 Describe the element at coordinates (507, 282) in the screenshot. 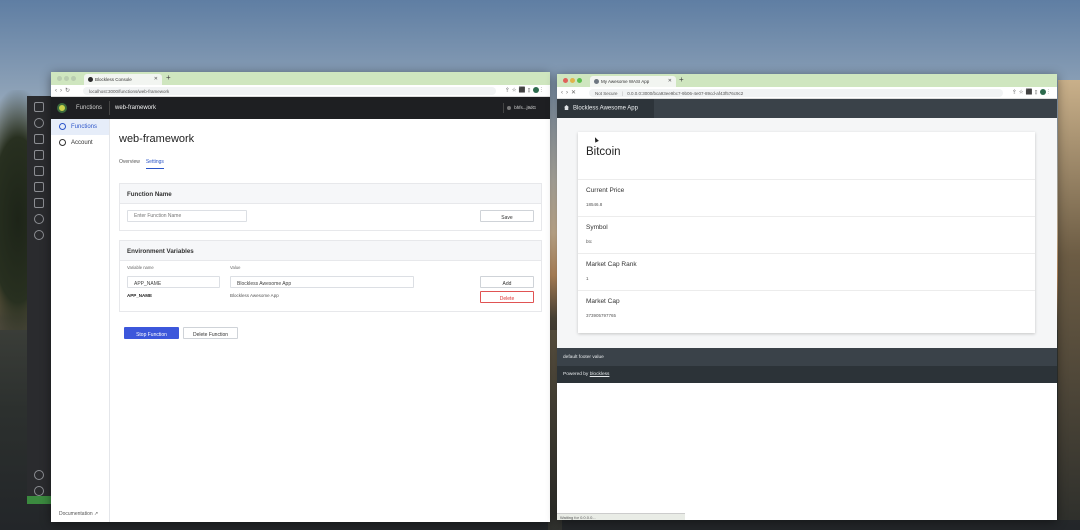

I see `add-variable-button: Add` at that location.